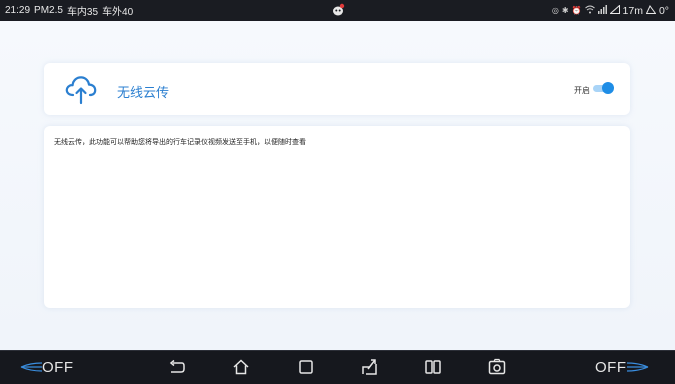 The image size is (675, 384). What do you see at coordinates (663, 10) in the screenshot?
I see `angle-readout: 0°` at bounding box center [663, 10].